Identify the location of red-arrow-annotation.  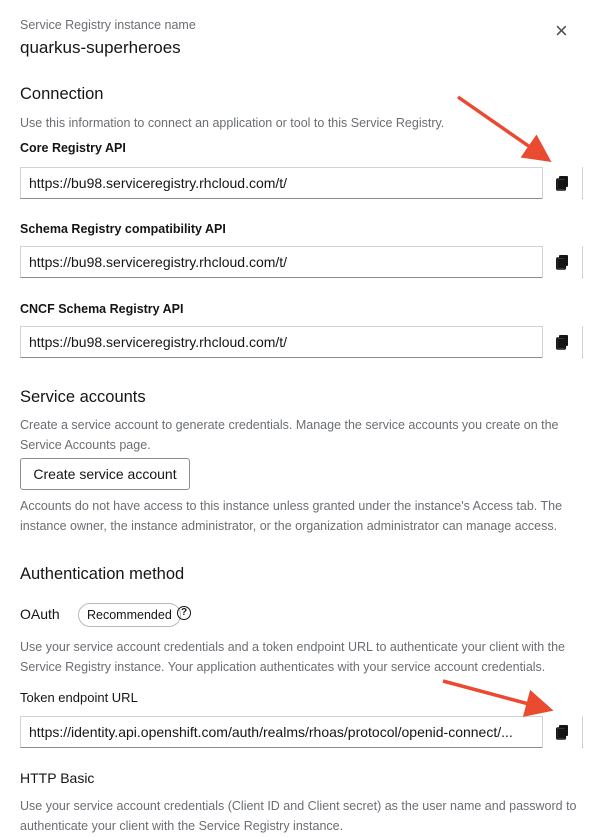
(498, 406).